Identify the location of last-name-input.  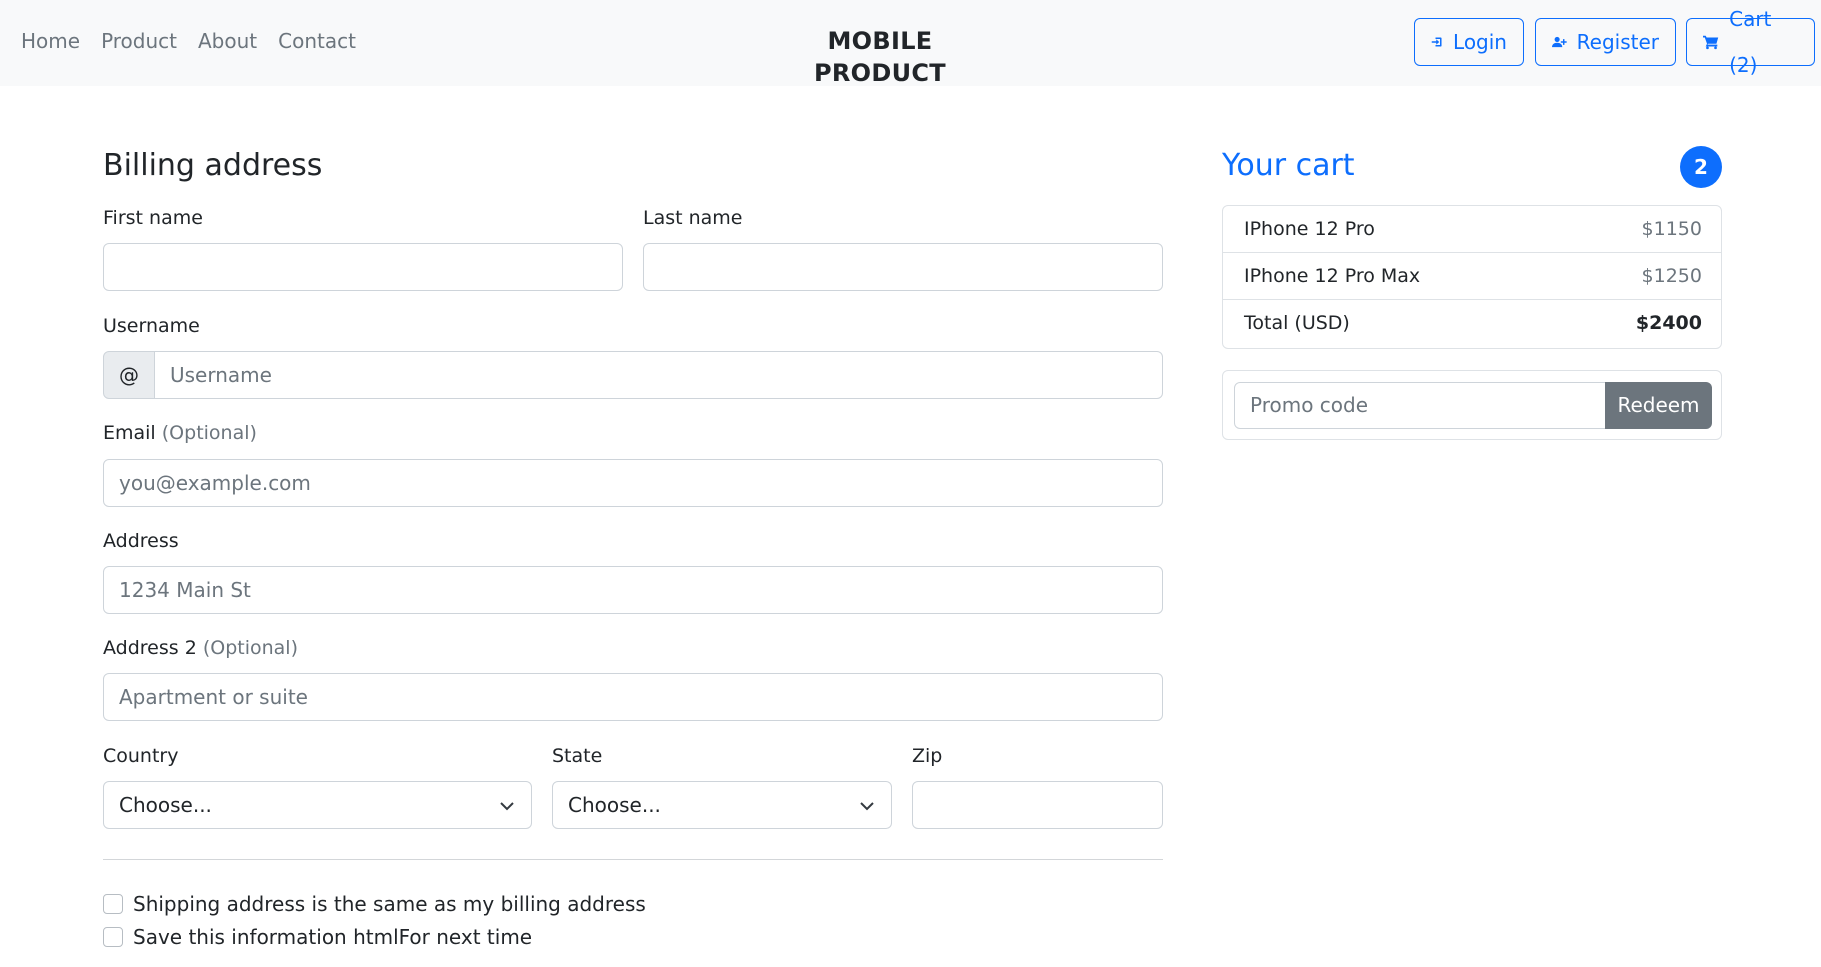
(903, 267).